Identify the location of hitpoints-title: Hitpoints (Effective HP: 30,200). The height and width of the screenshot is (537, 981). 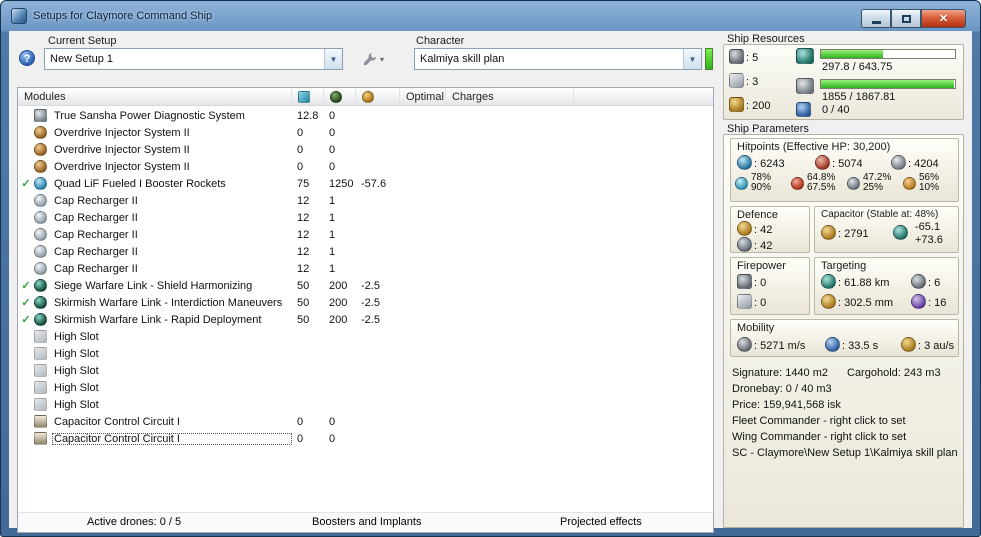
(814, 147).